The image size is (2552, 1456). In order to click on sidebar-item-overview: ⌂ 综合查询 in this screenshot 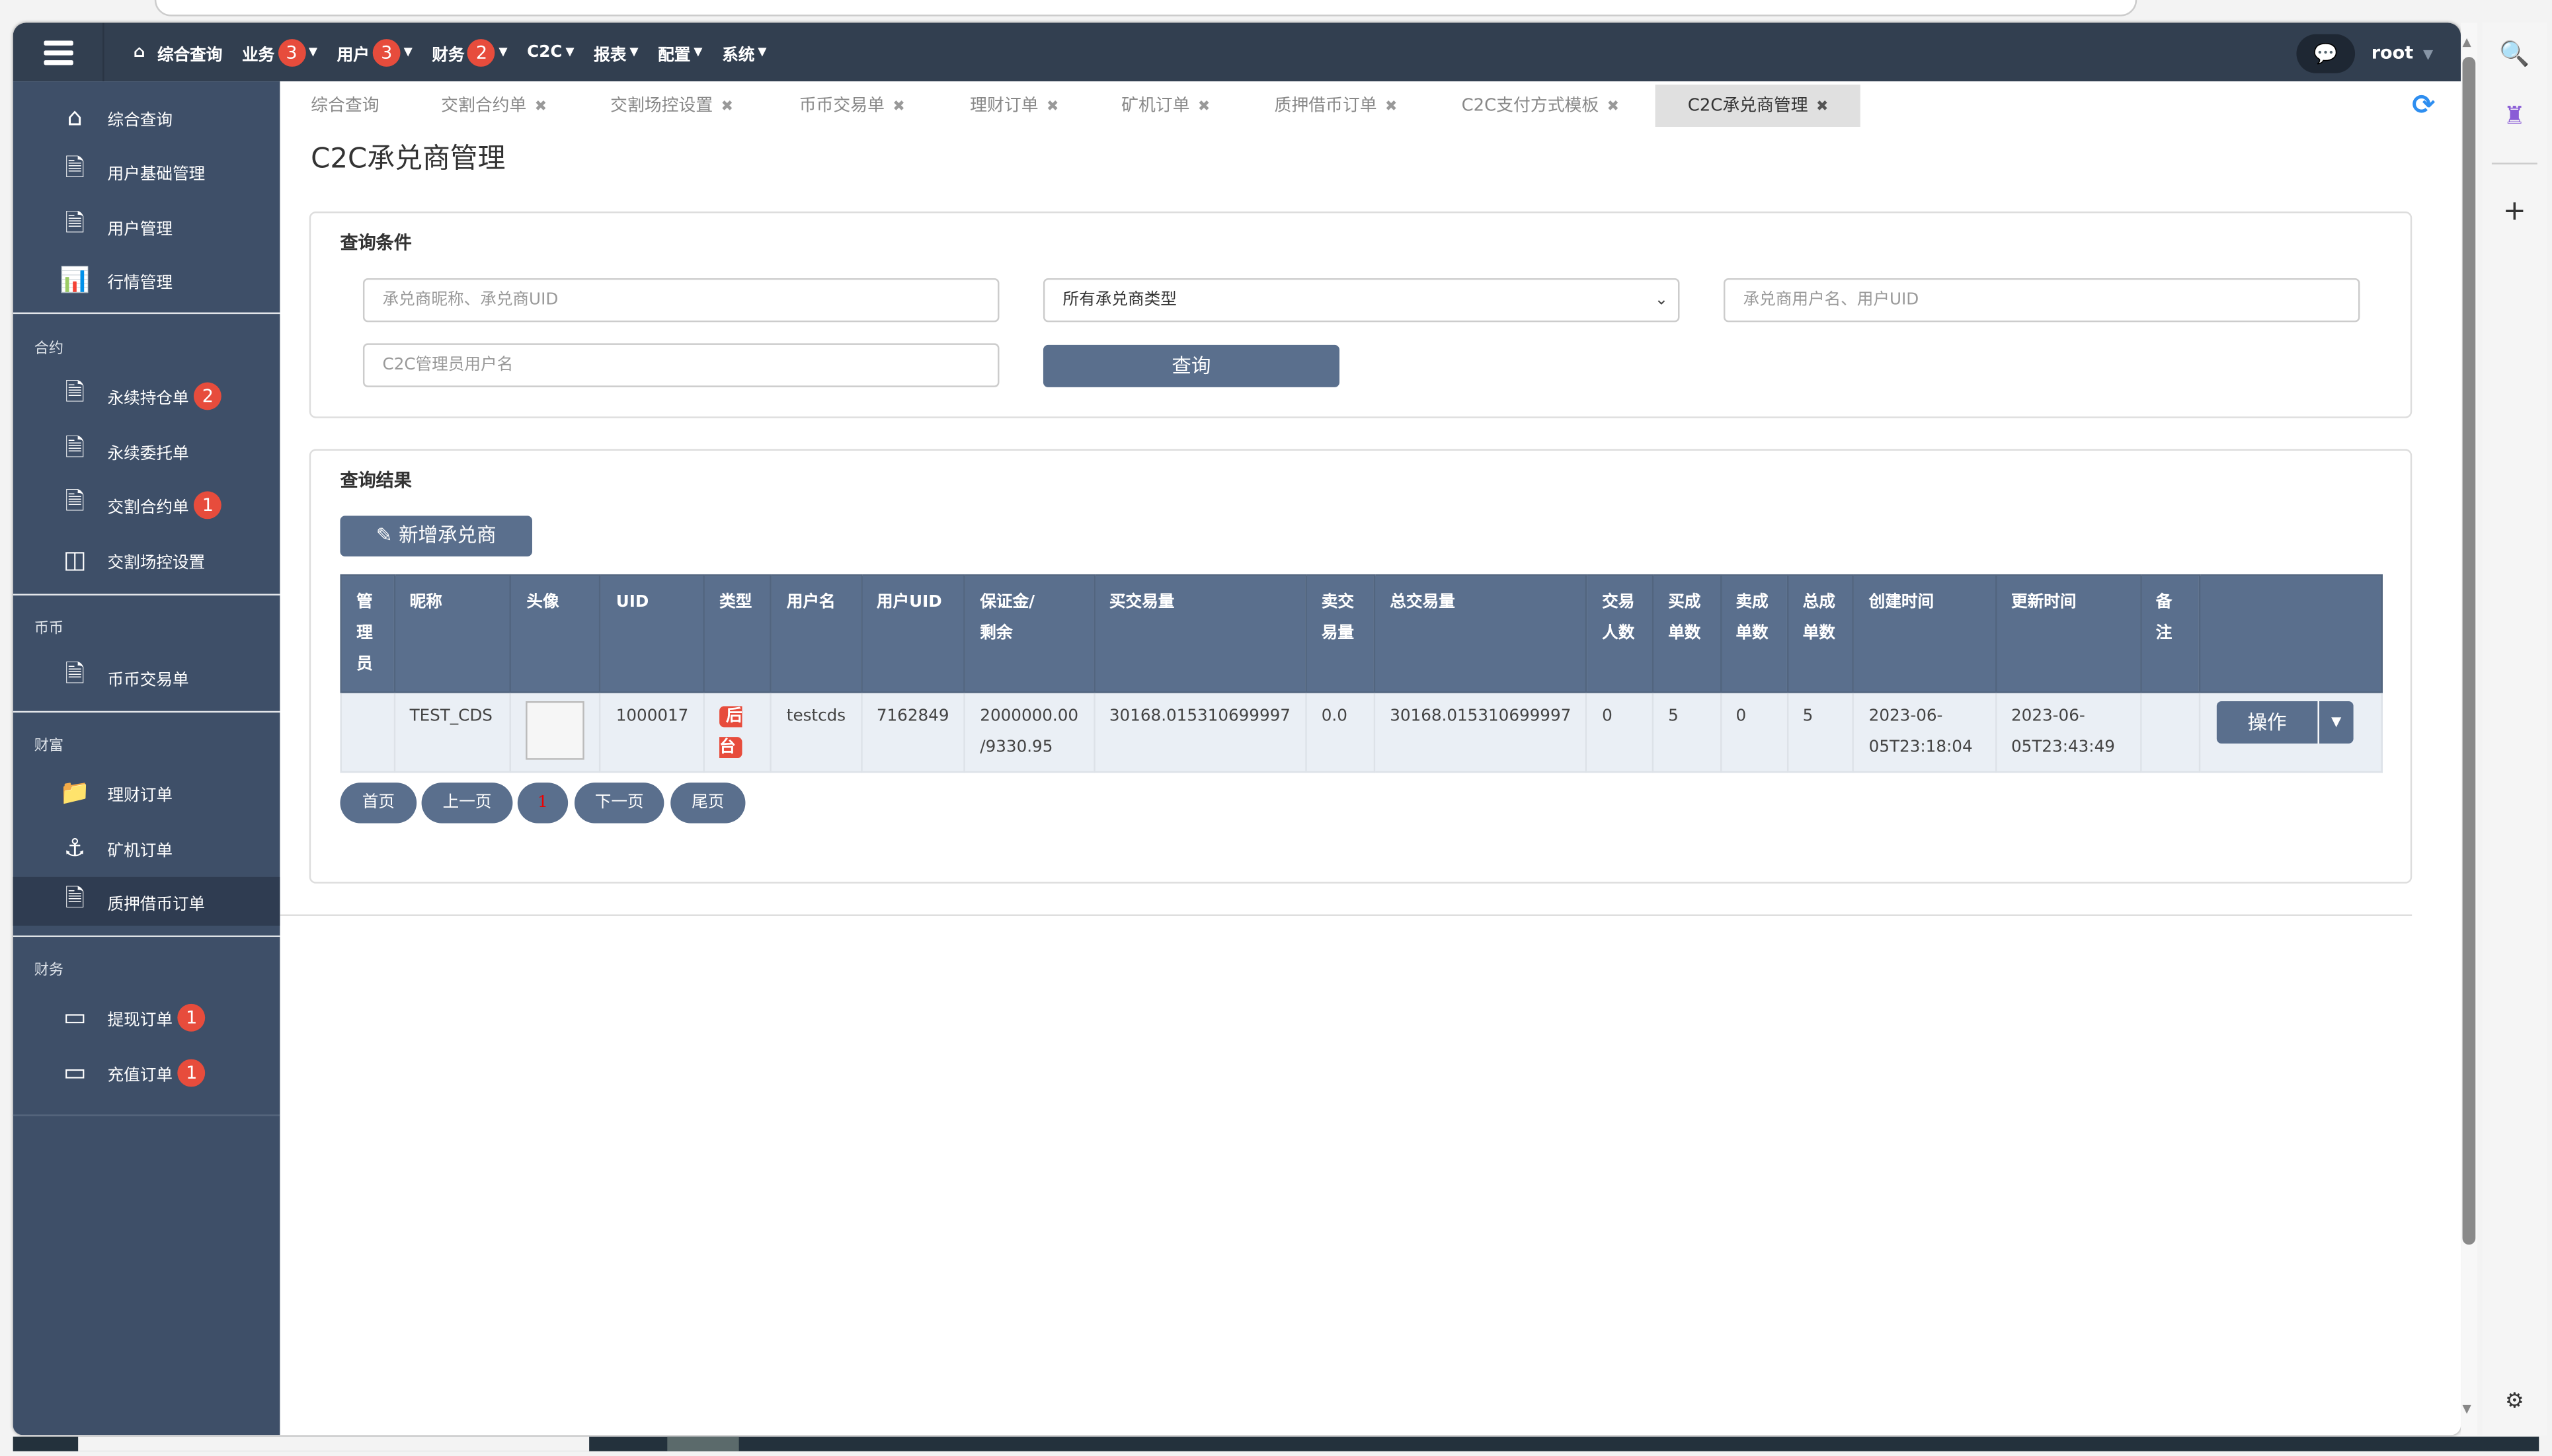, I will do `click(147, 117)`.